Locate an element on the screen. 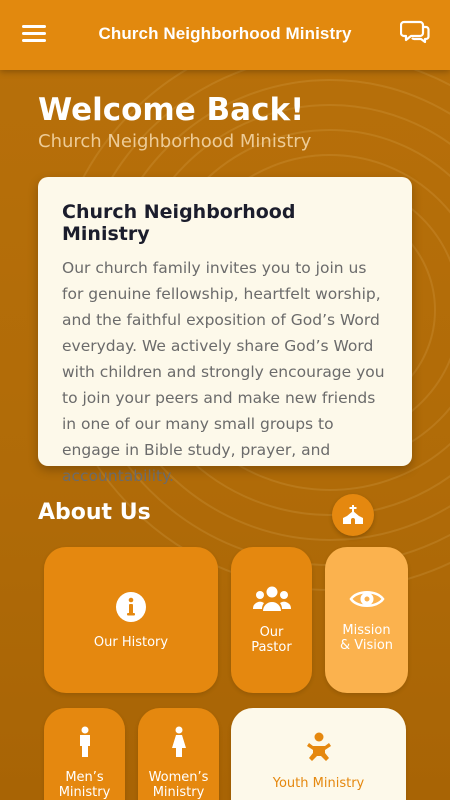  welcome-heading: Welcome Back! is located at coordinates (171, 110).